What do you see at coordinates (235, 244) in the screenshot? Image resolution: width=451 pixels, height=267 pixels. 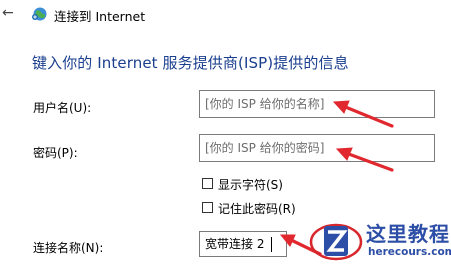 I see `connection-name-value: 宽带连接 2` at bounding box center [235, 244].